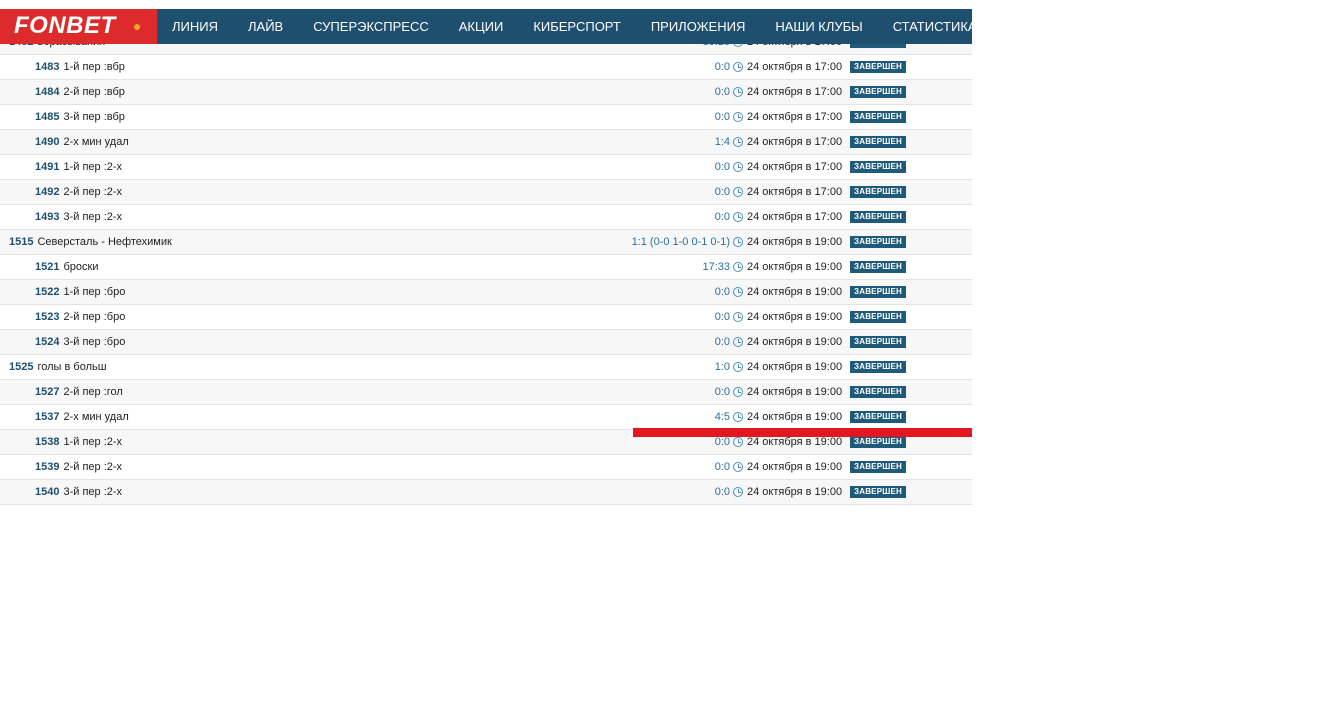 The height and width of the screenshot is (724, 1320). What do you see at coordinates (94, 317) in the screenshot?
I see `event-name: 2-й пер :бро` at bounding box center [94, 317].